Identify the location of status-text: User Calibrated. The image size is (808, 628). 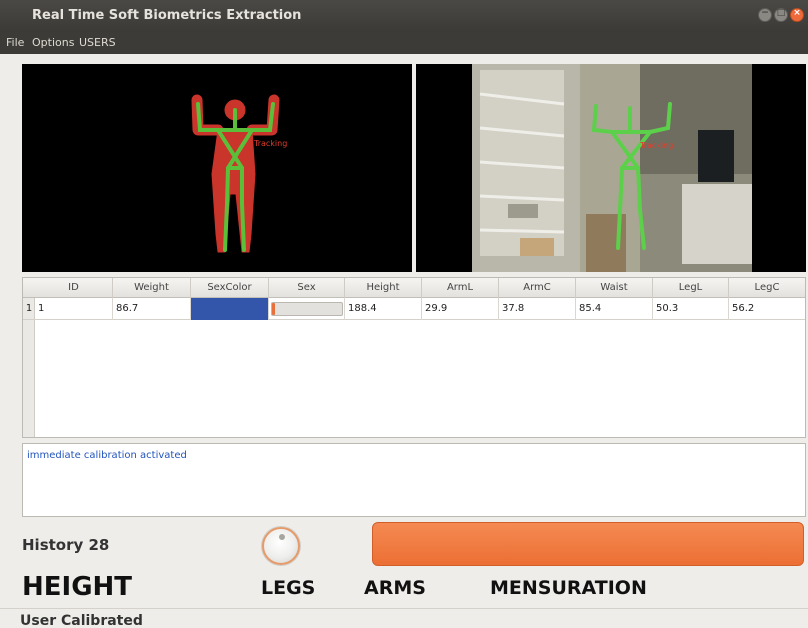
(81, 620).